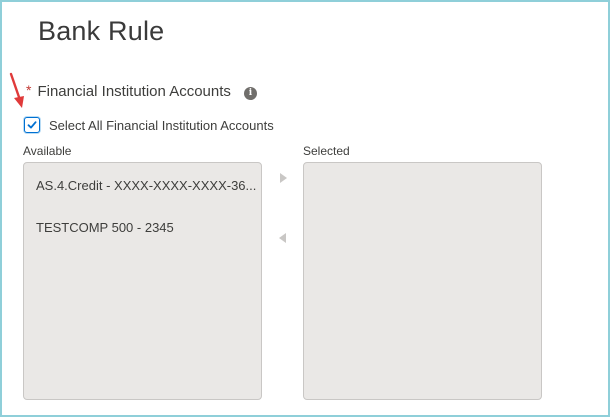  I want to click on field-label-row: * Financial Institution Accounts i, so click(141, 91).